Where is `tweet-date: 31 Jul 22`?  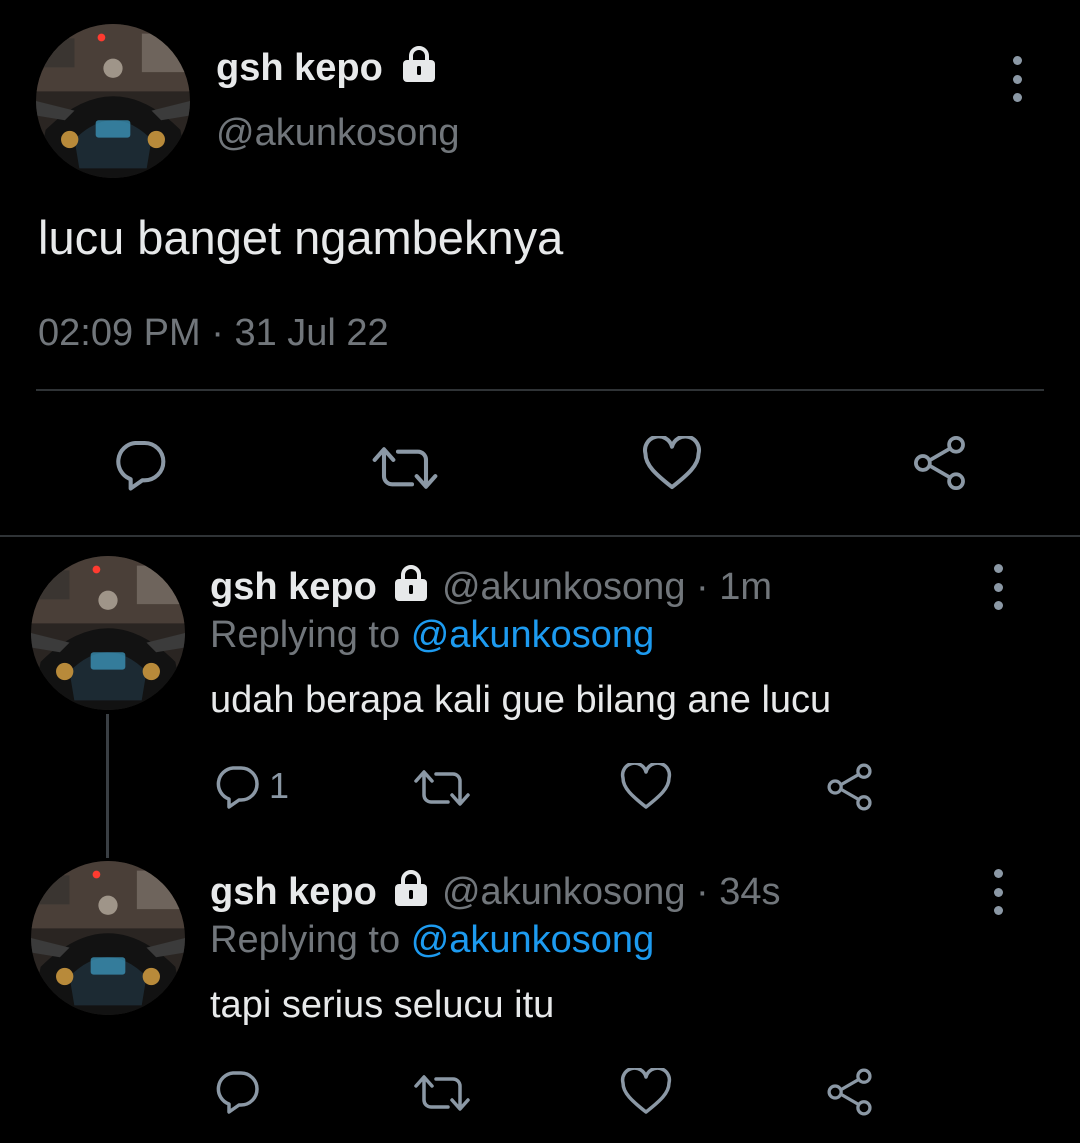
tweet-date: 31 Jul 22 is located at coordinates (311, 333).